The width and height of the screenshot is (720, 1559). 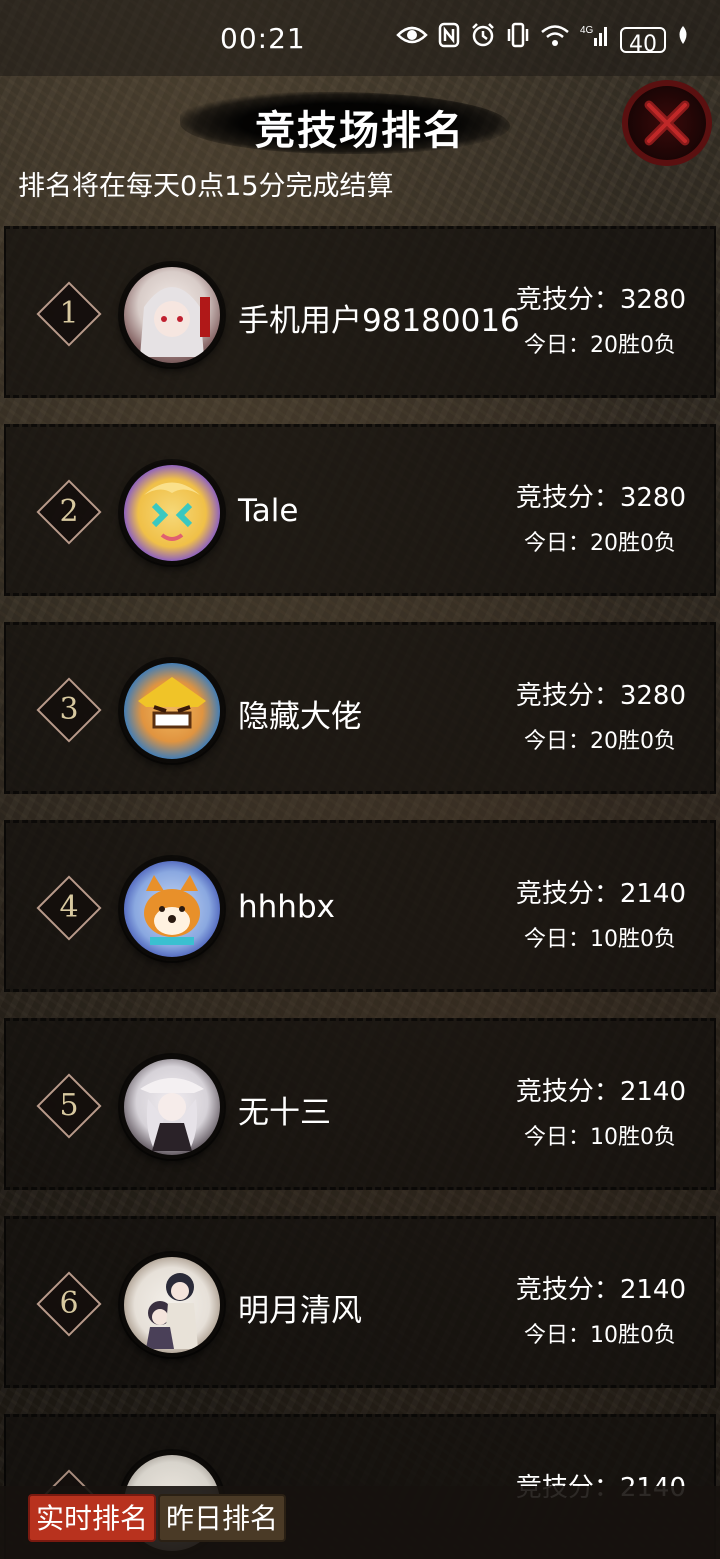 I want to click on alarm-icon, so click(x=483, y=40).